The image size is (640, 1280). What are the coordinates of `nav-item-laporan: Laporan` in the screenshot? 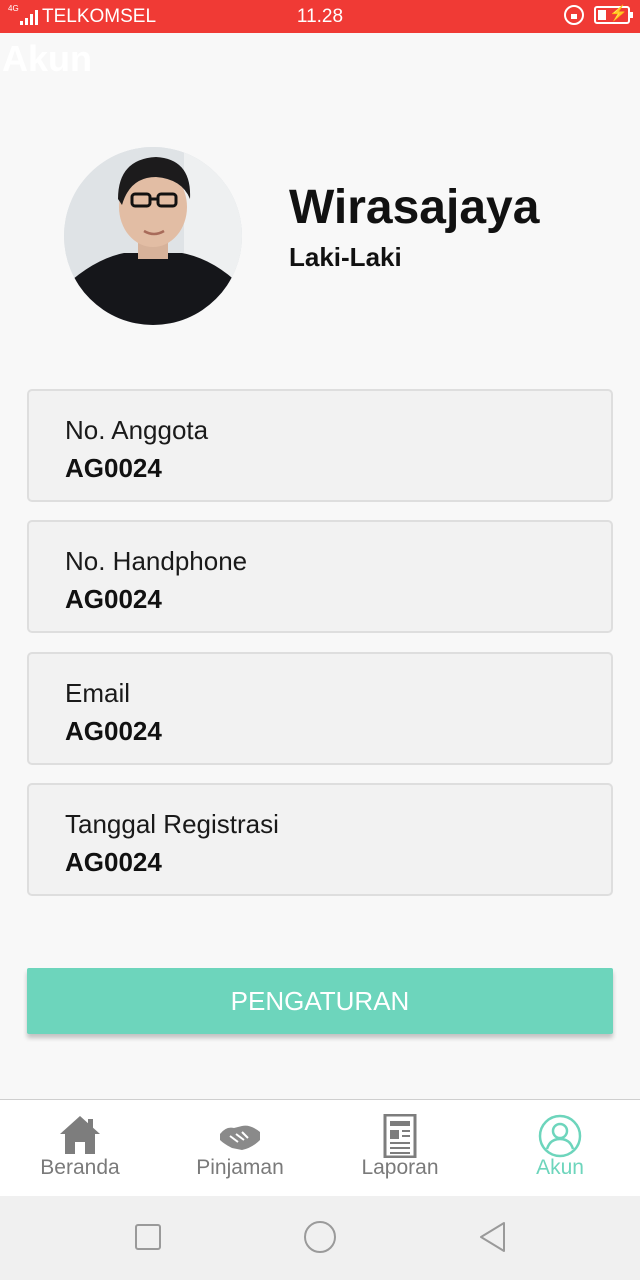 It's located at (400, 1148).